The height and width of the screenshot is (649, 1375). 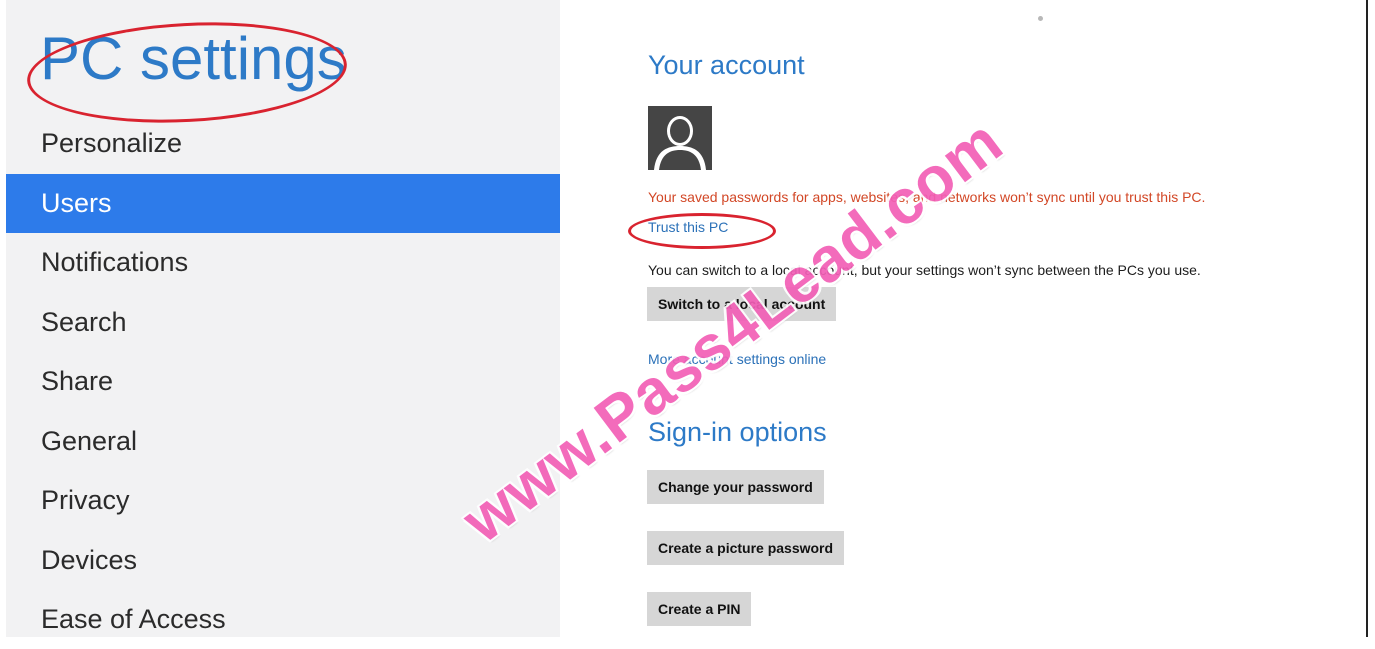 I want to click on app-title: PC settings, so click(x=193, y=58).